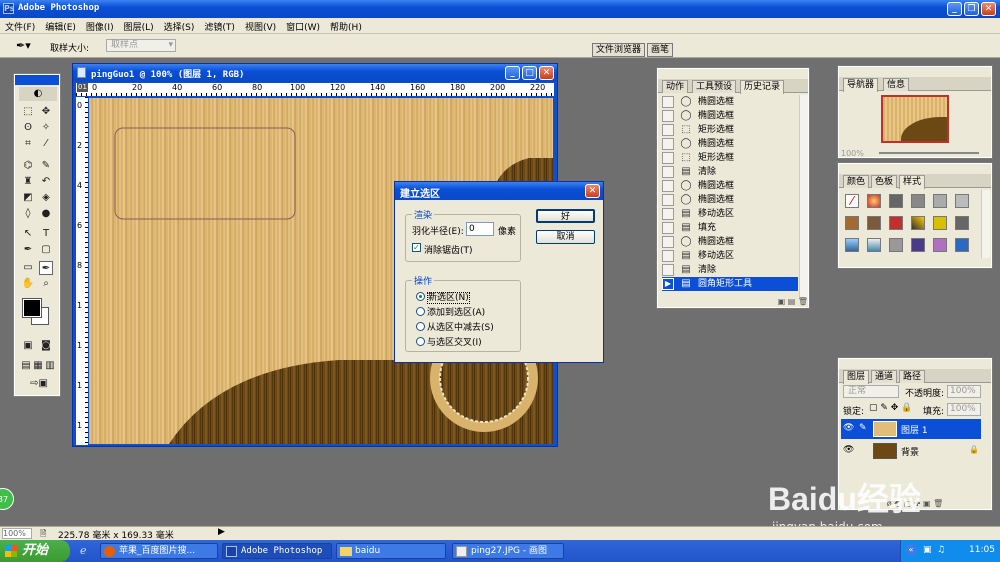  Describe the element at coordinates (730, 172) in the screenshot. I see `history-item: ▤ 清除` at that location.